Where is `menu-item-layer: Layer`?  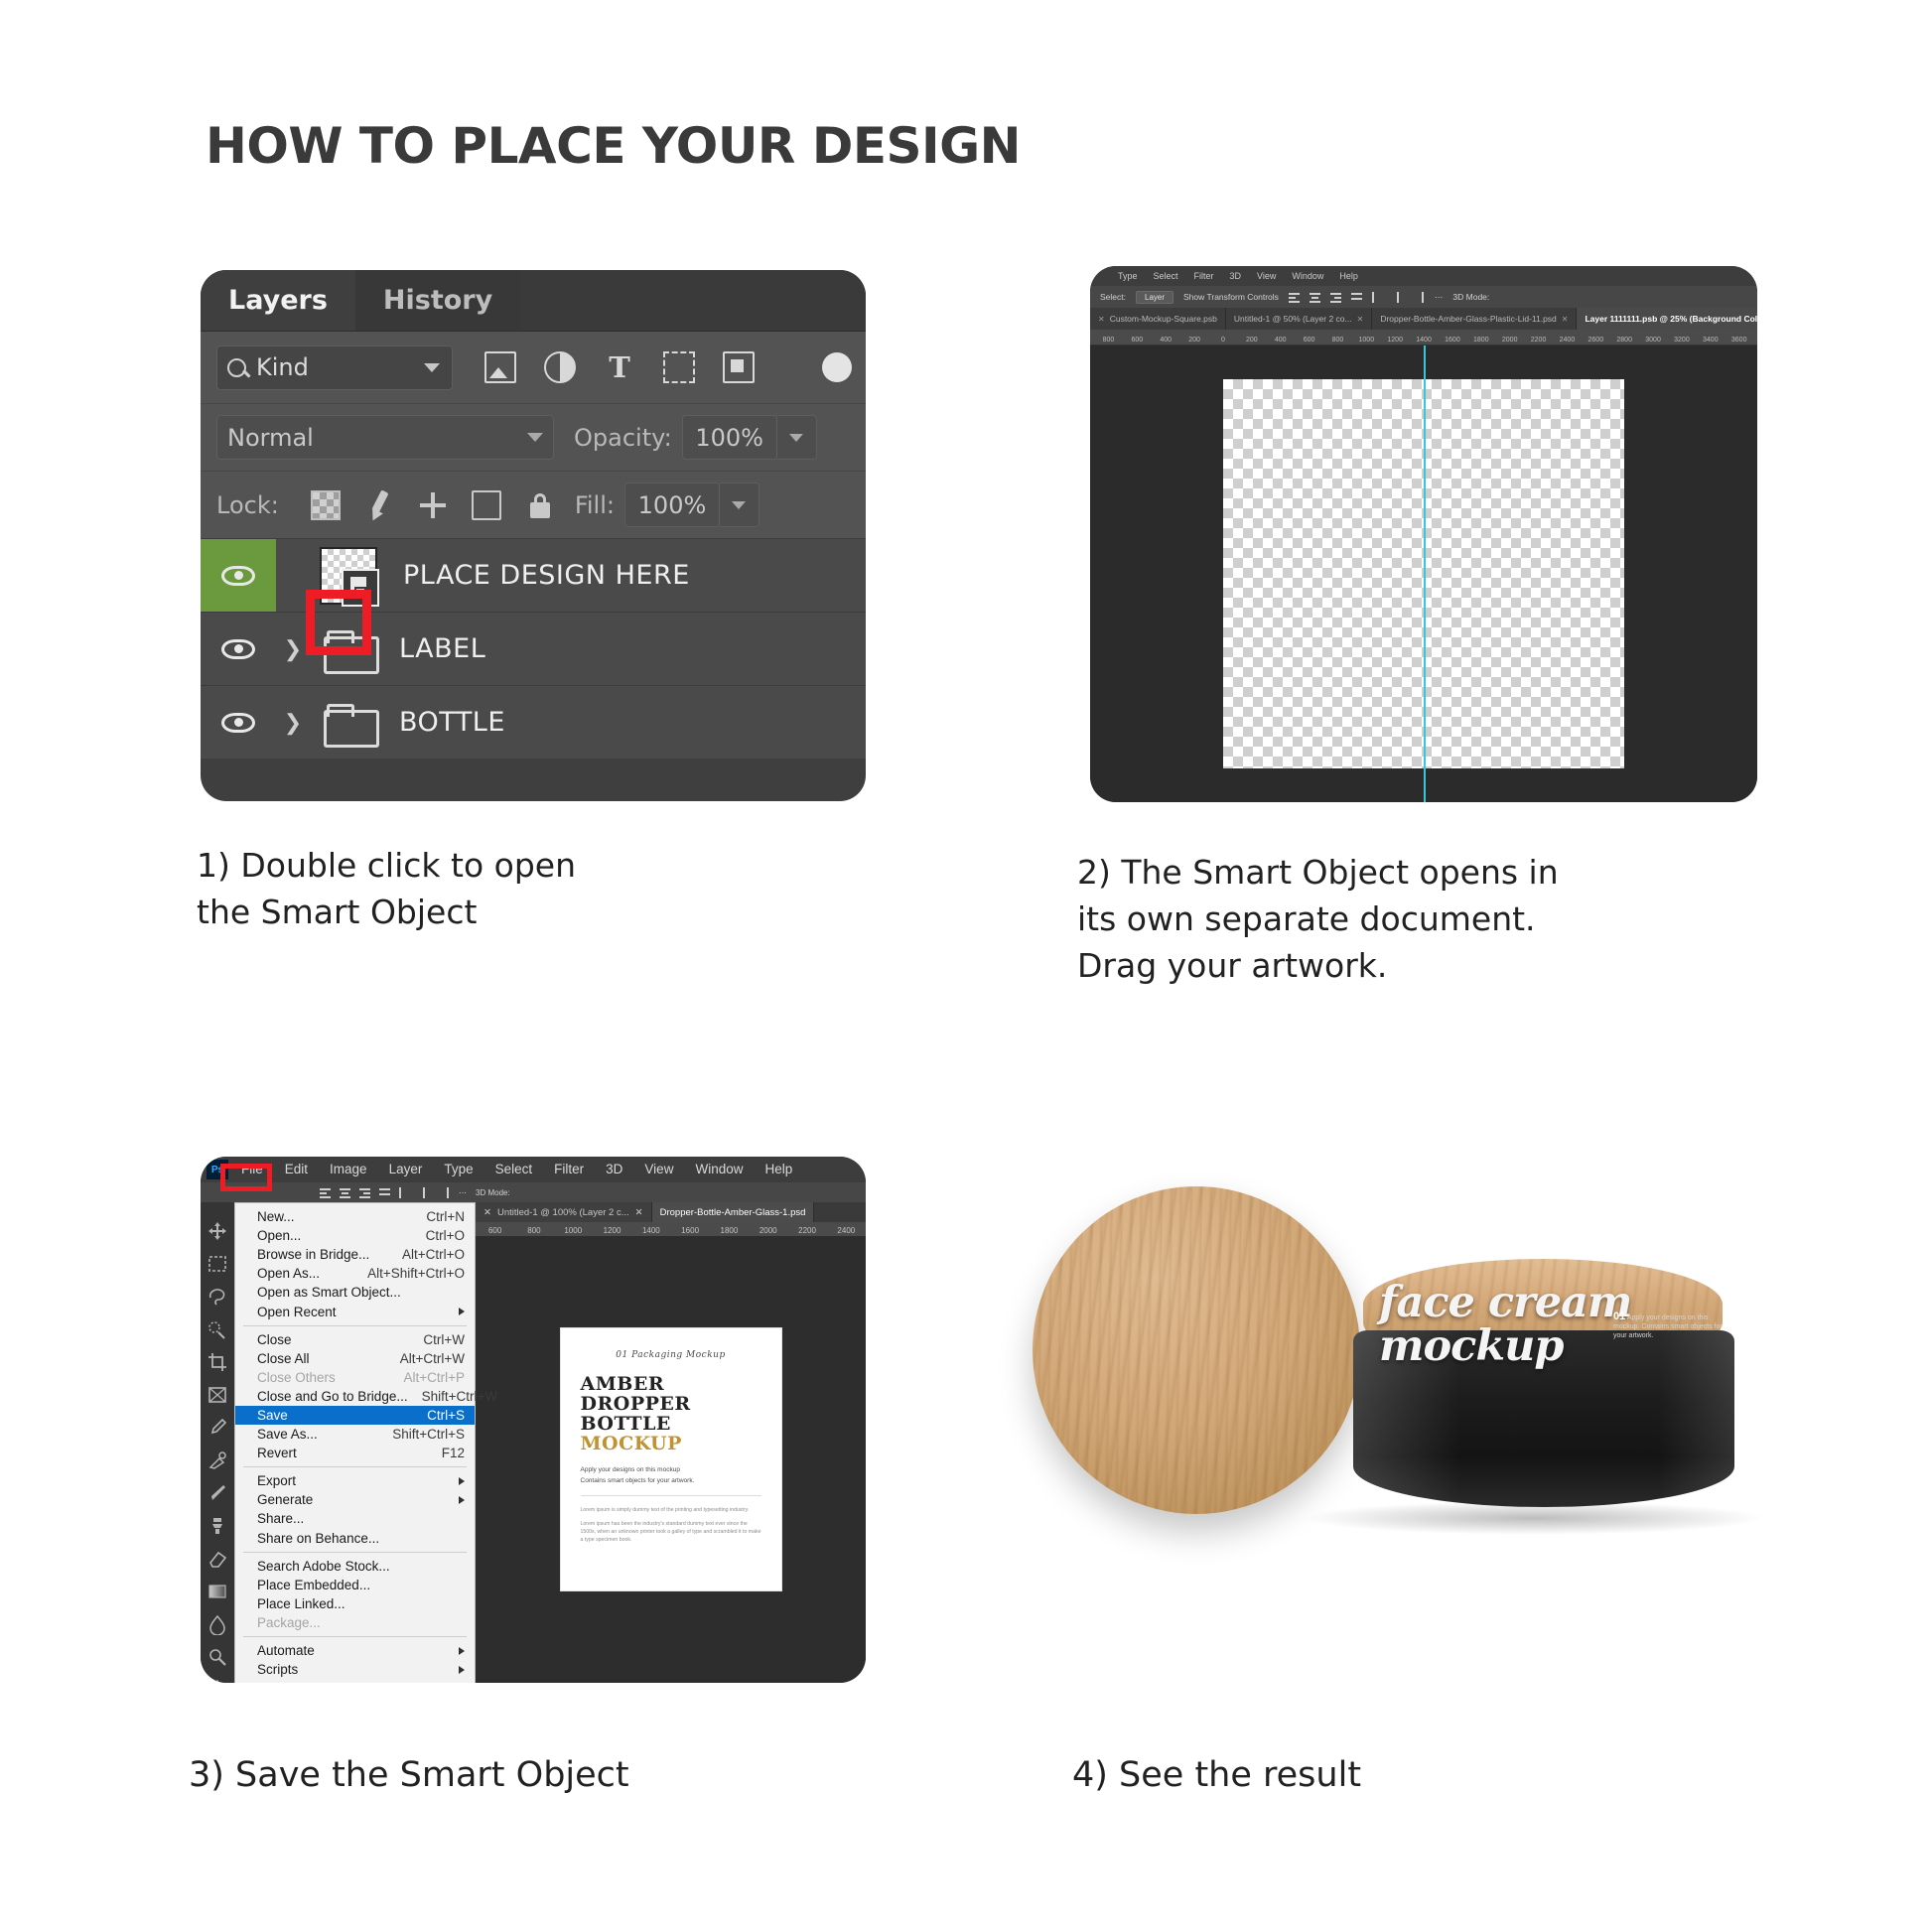
menu-item-layer: Layer is located at coordinates (406, 1170).